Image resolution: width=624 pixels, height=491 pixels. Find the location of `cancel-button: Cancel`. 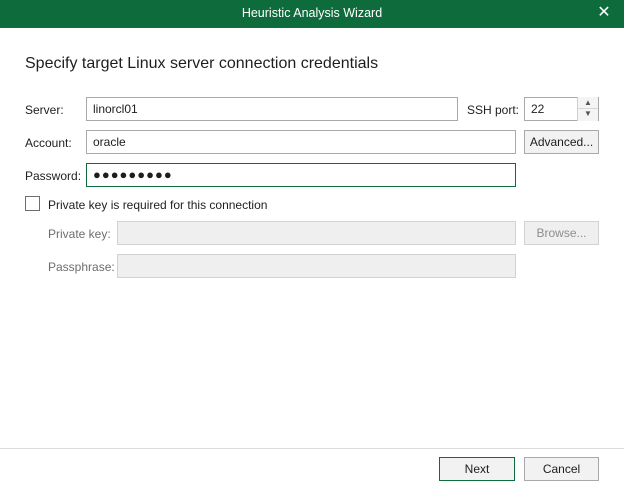

cancel-button: Cancel is located at coordinates (561, 469).